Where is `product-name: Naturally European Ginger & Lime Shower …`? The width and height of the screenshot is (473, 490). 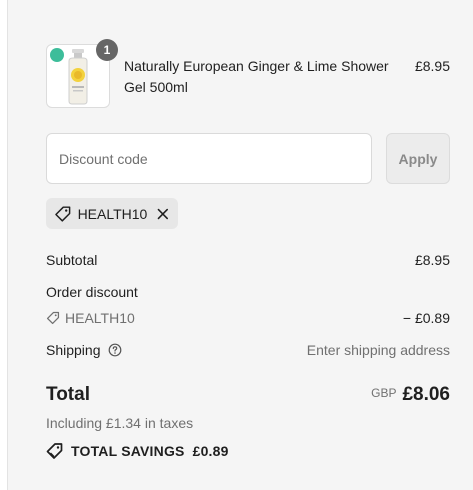 product-name: Naturally European Ginger & Lime Shower … is located at coordinates (256, 76).